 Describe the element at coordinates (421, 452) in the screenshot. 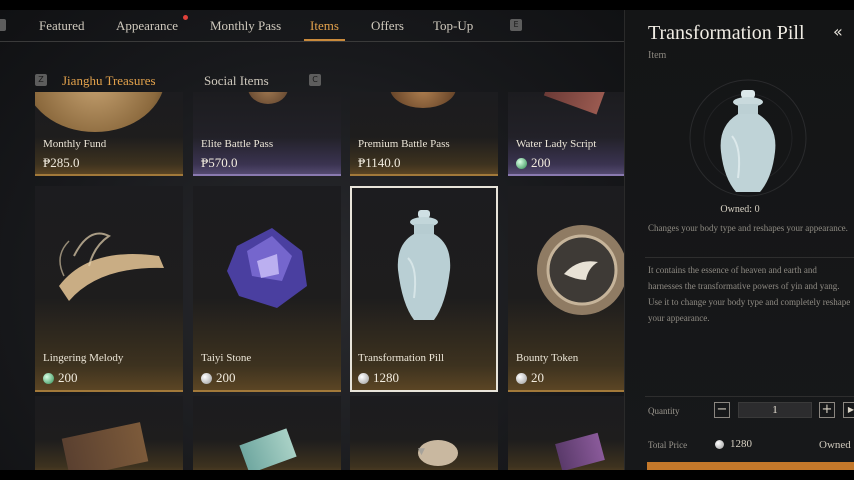

I see `scroll-down-icon: ▼` at that location.